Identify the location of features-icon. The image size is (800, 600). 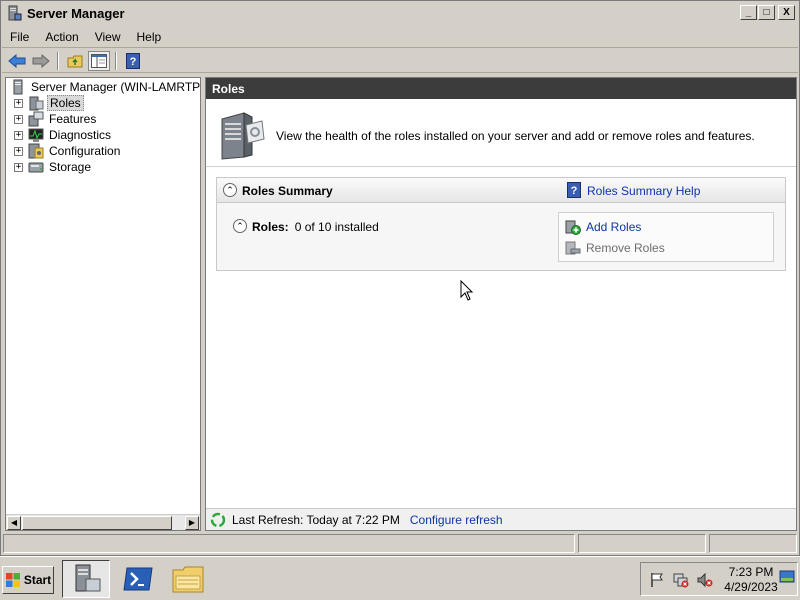
(36, 119).